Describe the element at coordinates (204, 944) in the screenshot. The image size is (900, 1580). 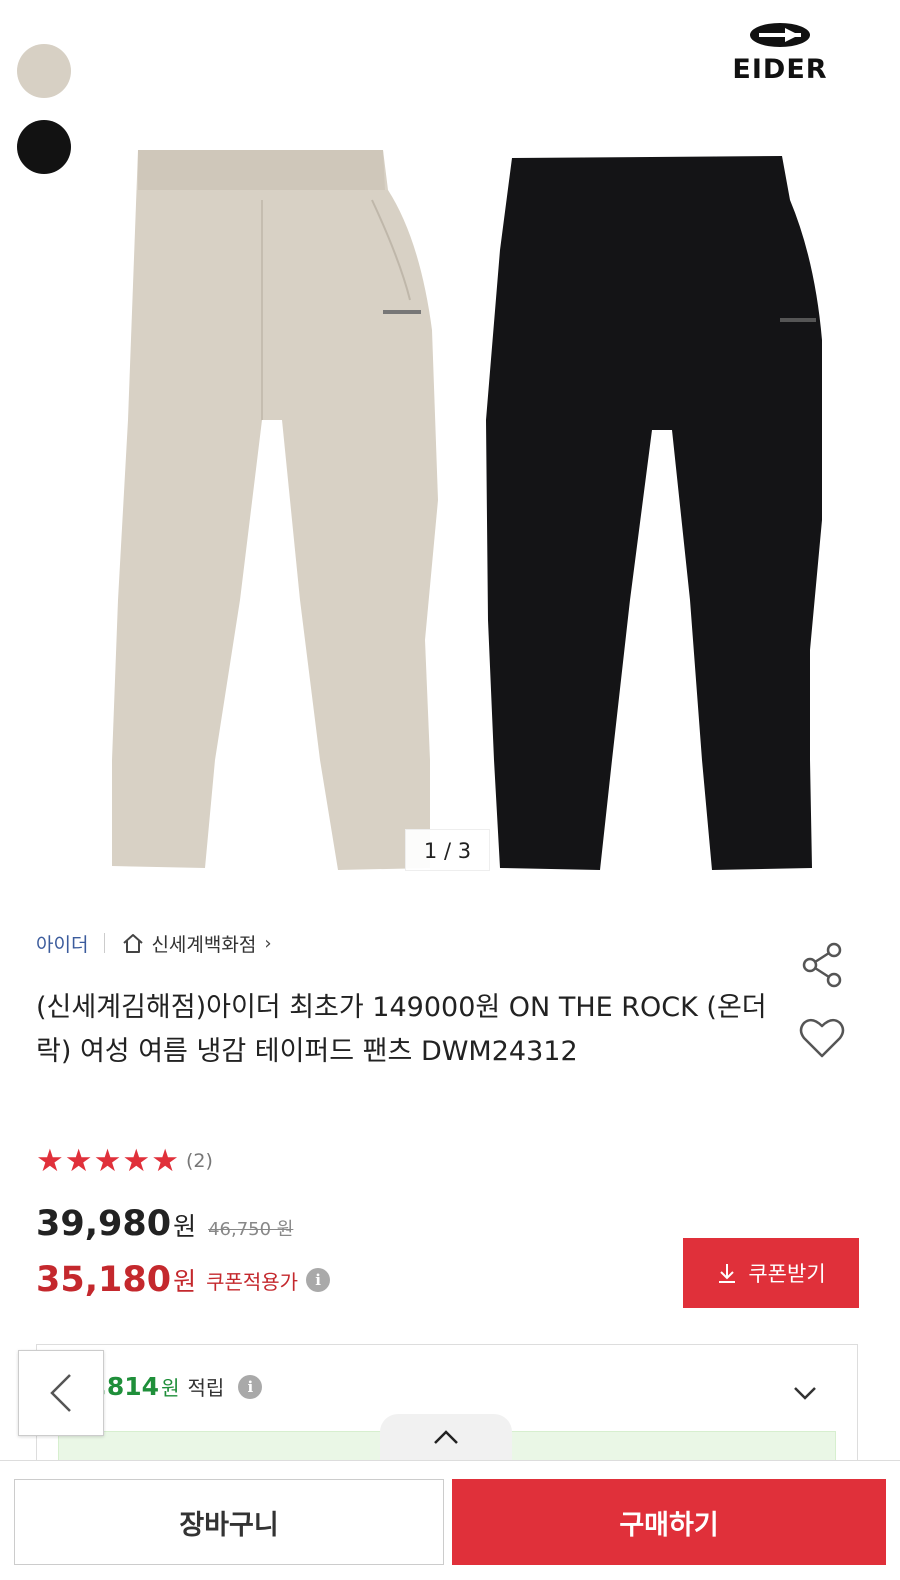
I see `store-name: 신세계백화점` at that location.